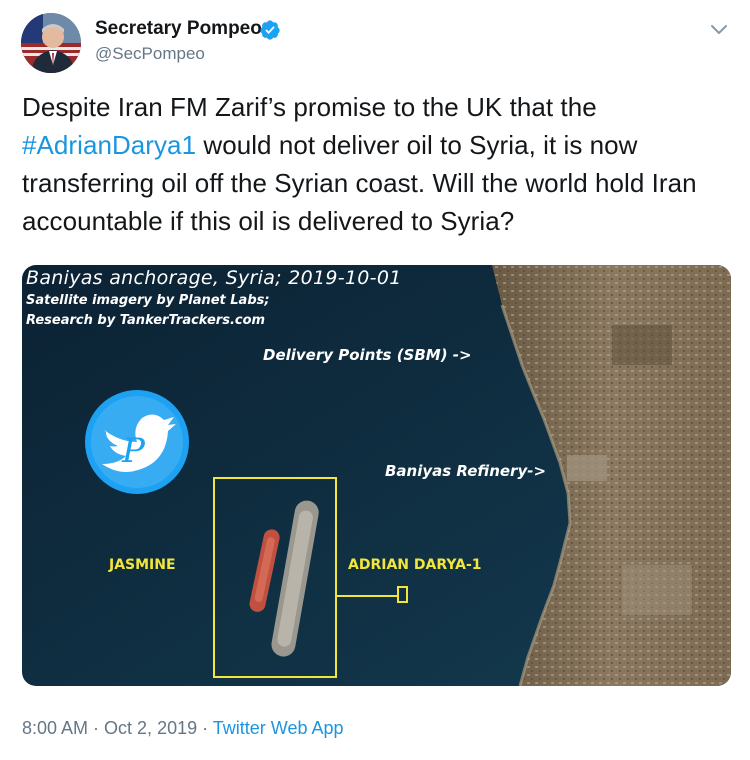  What do you see at coordinates (150, 54) in the screenshot?
I see `author-handle: @SecPompeo` at bounding box center [150, 54].